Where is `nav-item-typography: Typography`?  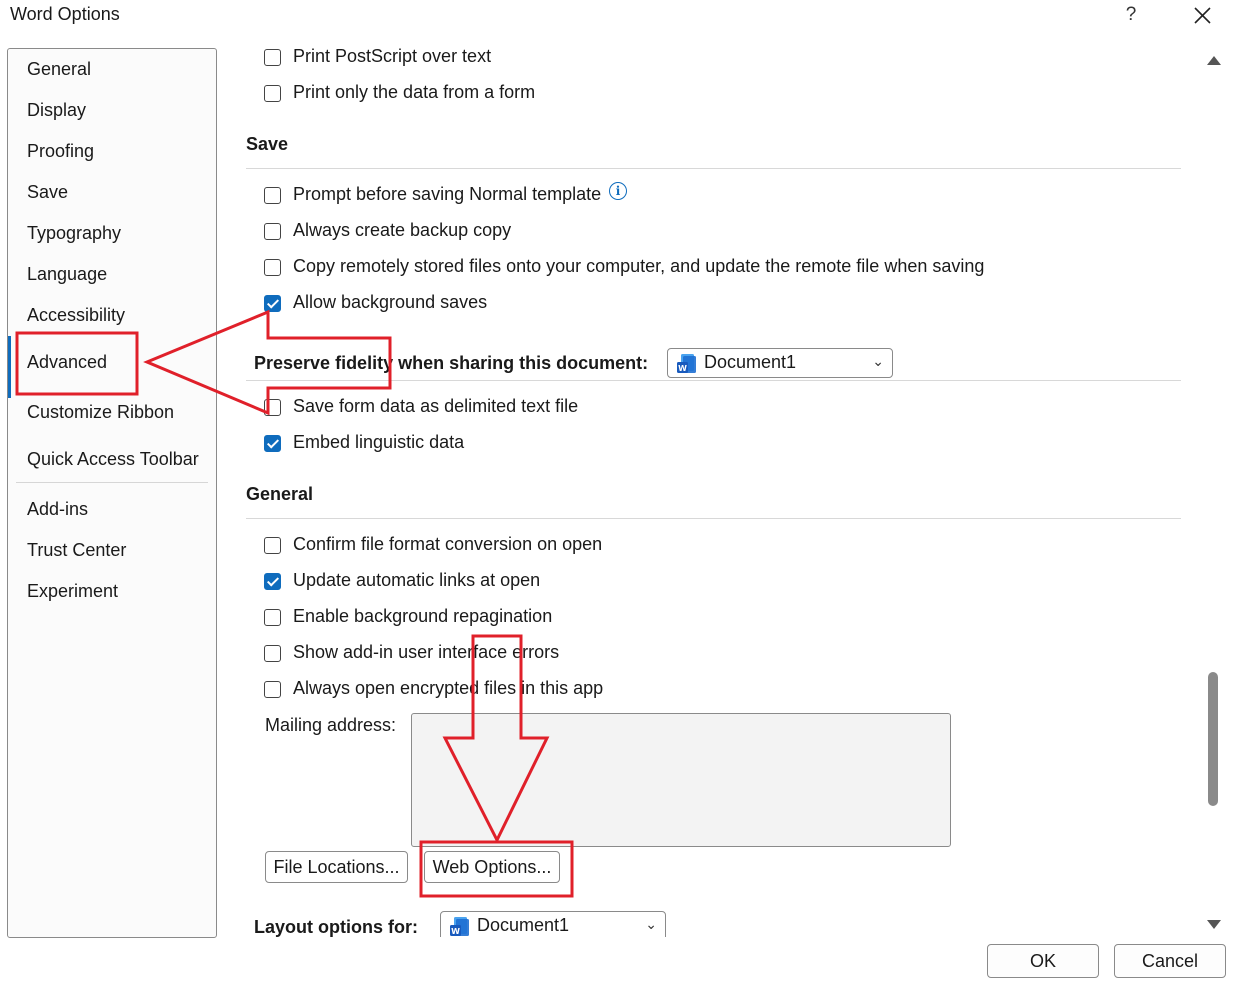
nav-item-typography: Typography is located at coordinates (74, 233).